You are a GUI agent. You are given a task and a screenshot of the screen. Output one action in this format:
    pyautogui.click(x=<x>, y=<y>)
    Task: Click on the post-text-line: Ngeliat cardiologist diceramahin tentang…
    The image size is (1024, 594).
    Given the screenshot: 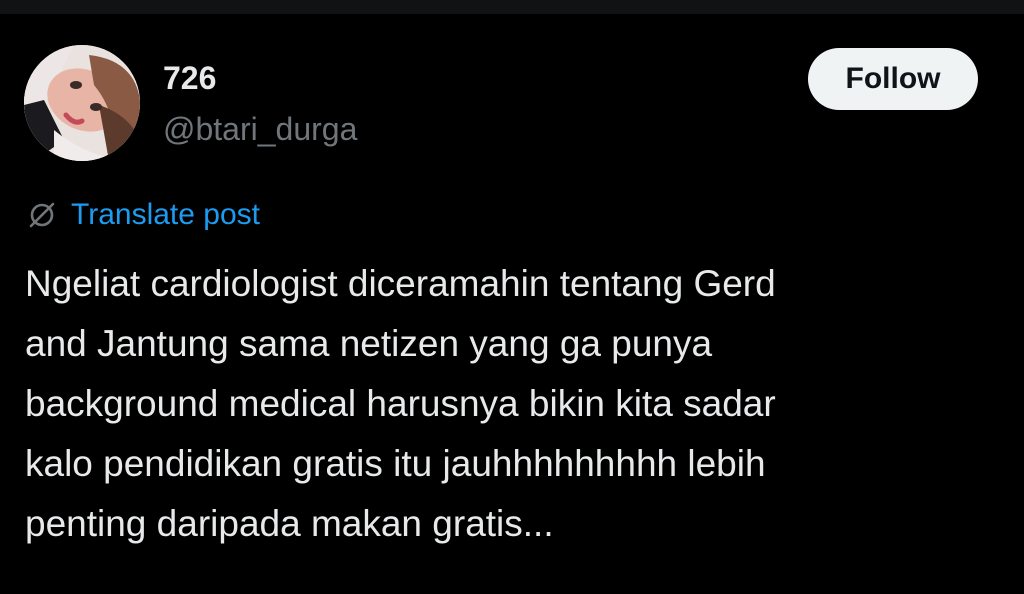 What is the action you would take?
    pyautogui.click(x=400, y=283)
    